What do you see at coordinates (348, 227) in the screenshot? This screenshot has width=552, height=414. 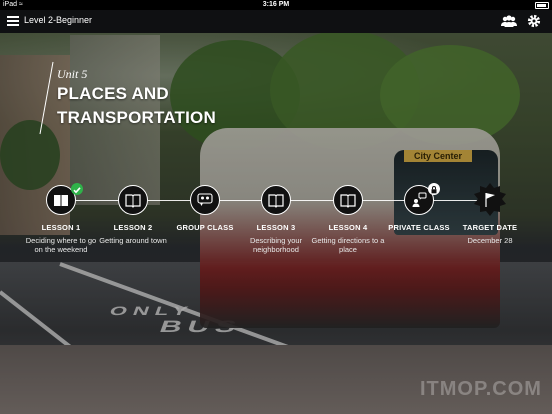 I see `timeline-title: LESSON 4` at bounding box center [348, 227].